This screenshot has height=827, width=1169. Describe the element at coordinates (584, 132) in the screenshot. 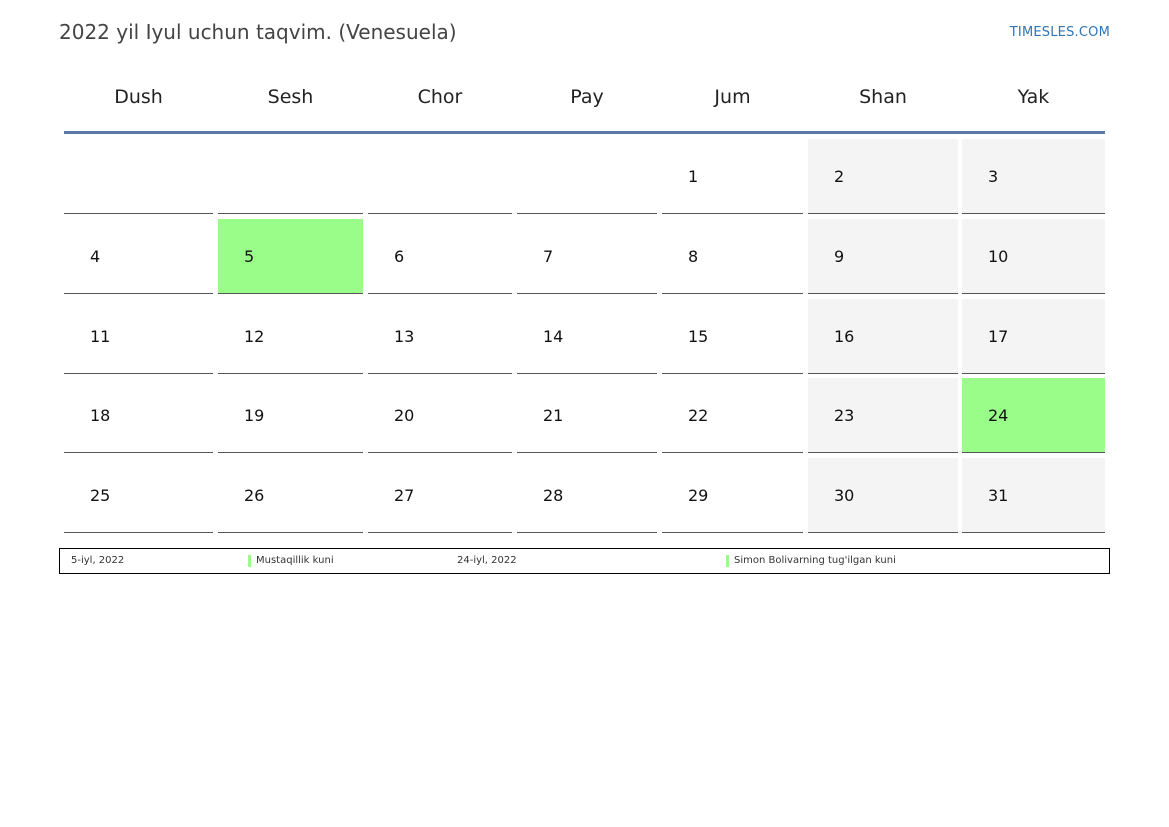

I see `header-divider` at that location.